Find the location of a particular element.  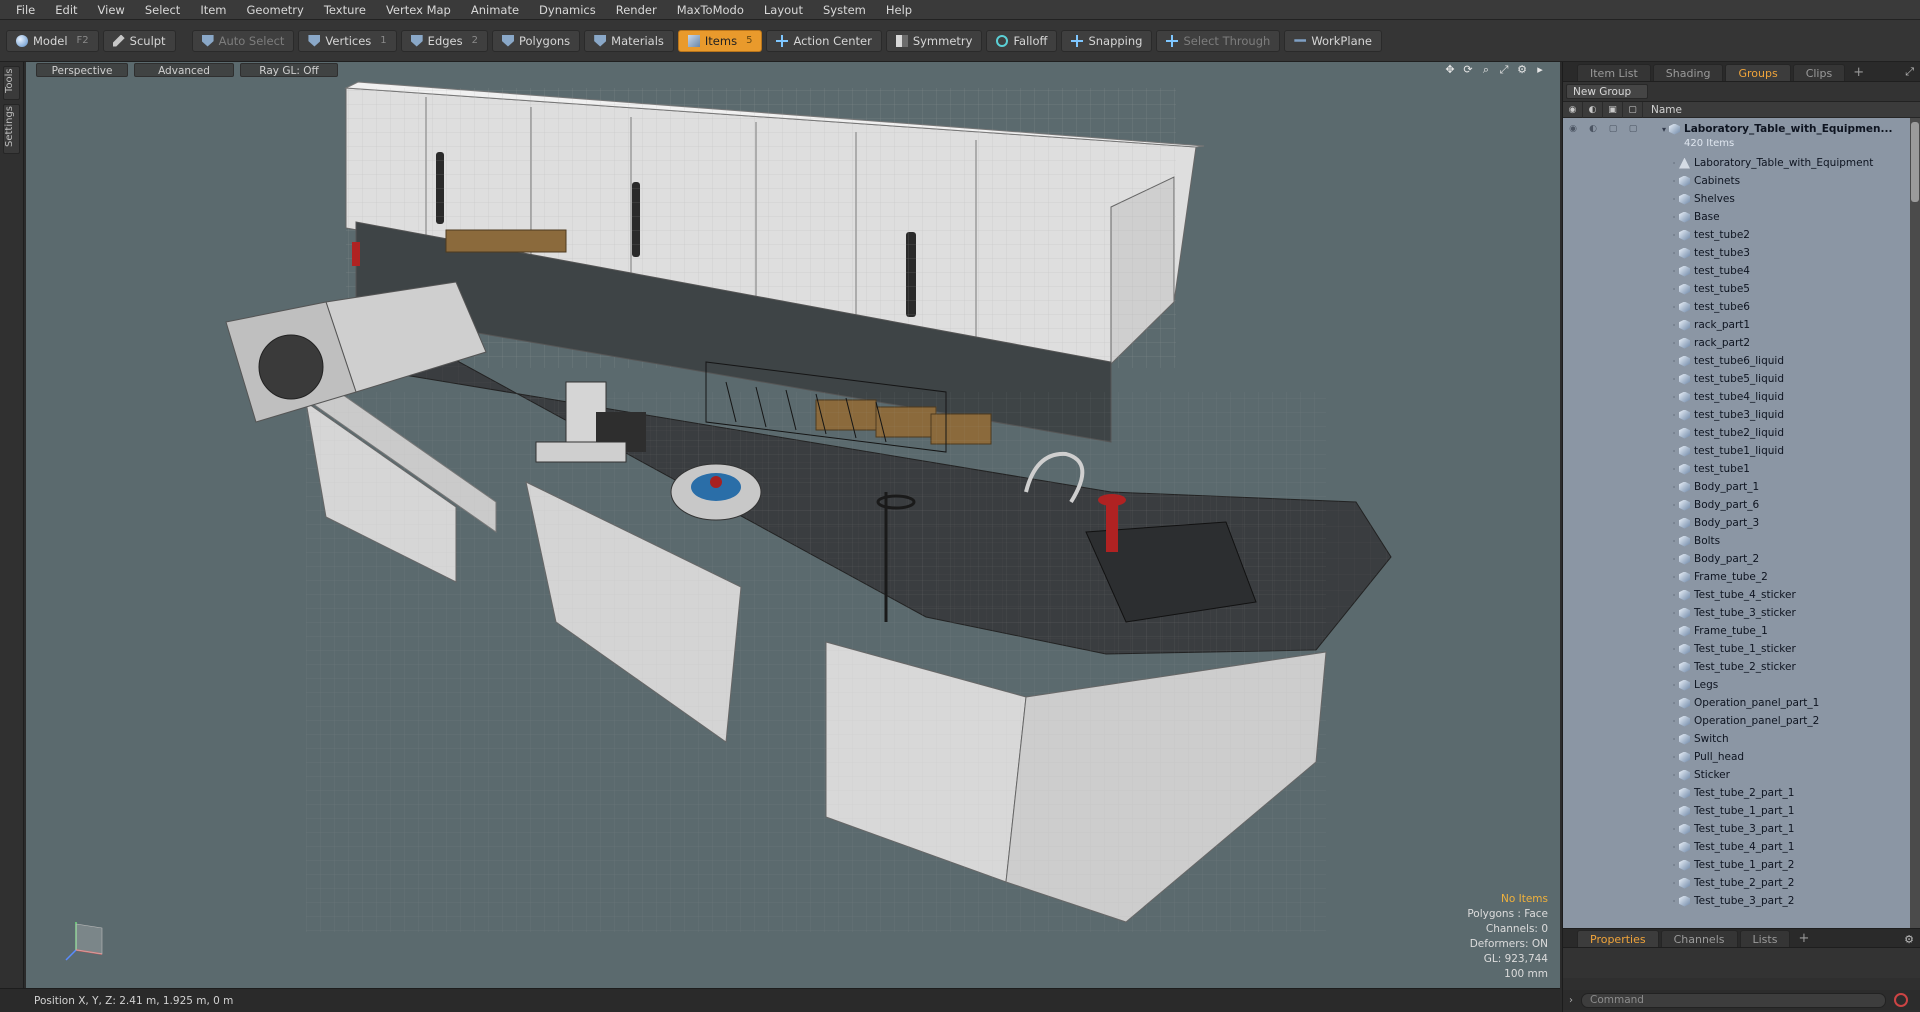

tree-scrollbar is located at coordinates (1915, 527).